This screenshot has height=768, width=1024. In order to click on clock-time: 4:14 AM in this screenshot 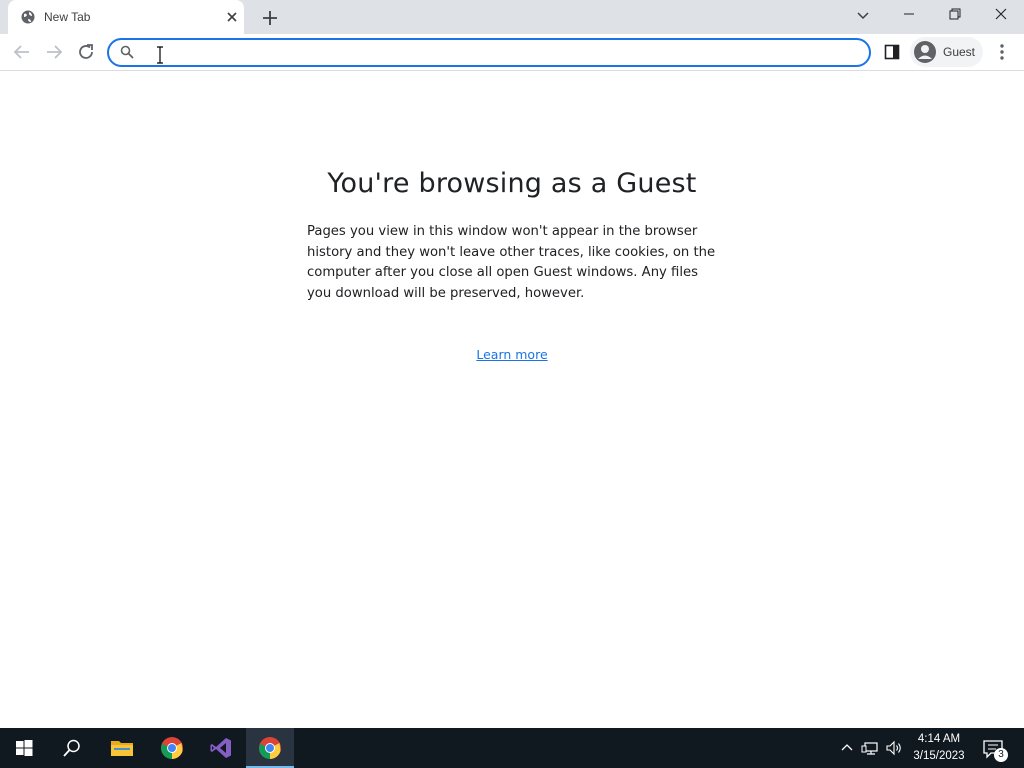, I will do `click(939, 739)`.